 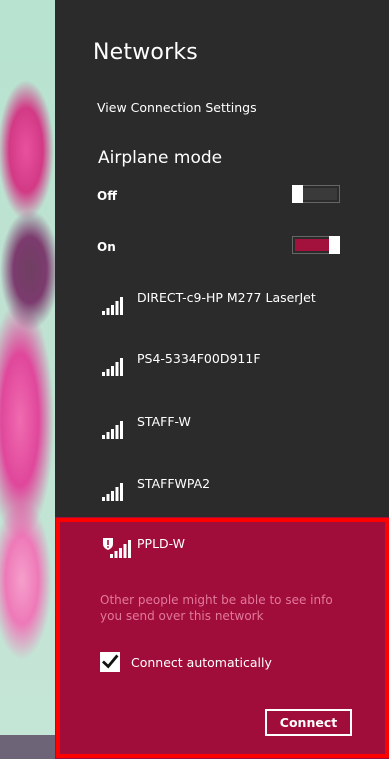 I want to click on airplane-mode-title: Airplane mode, so click(x=160, y=158).